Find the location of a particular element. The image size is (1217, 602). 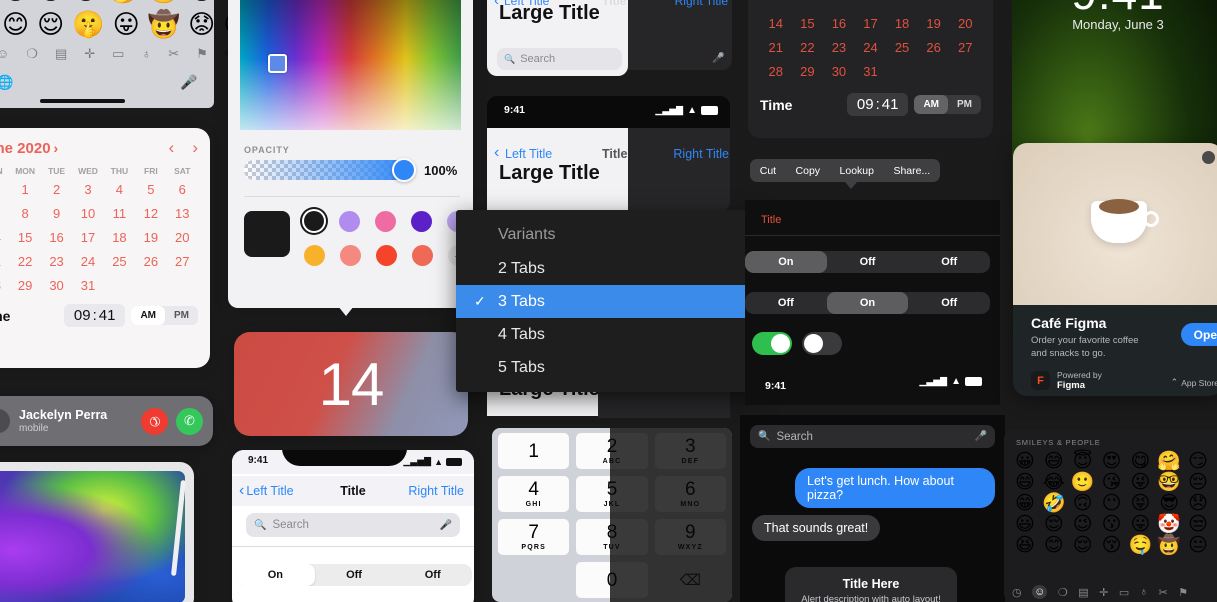

symbols-icon: ✂ is located at coordinates (1163, 592).